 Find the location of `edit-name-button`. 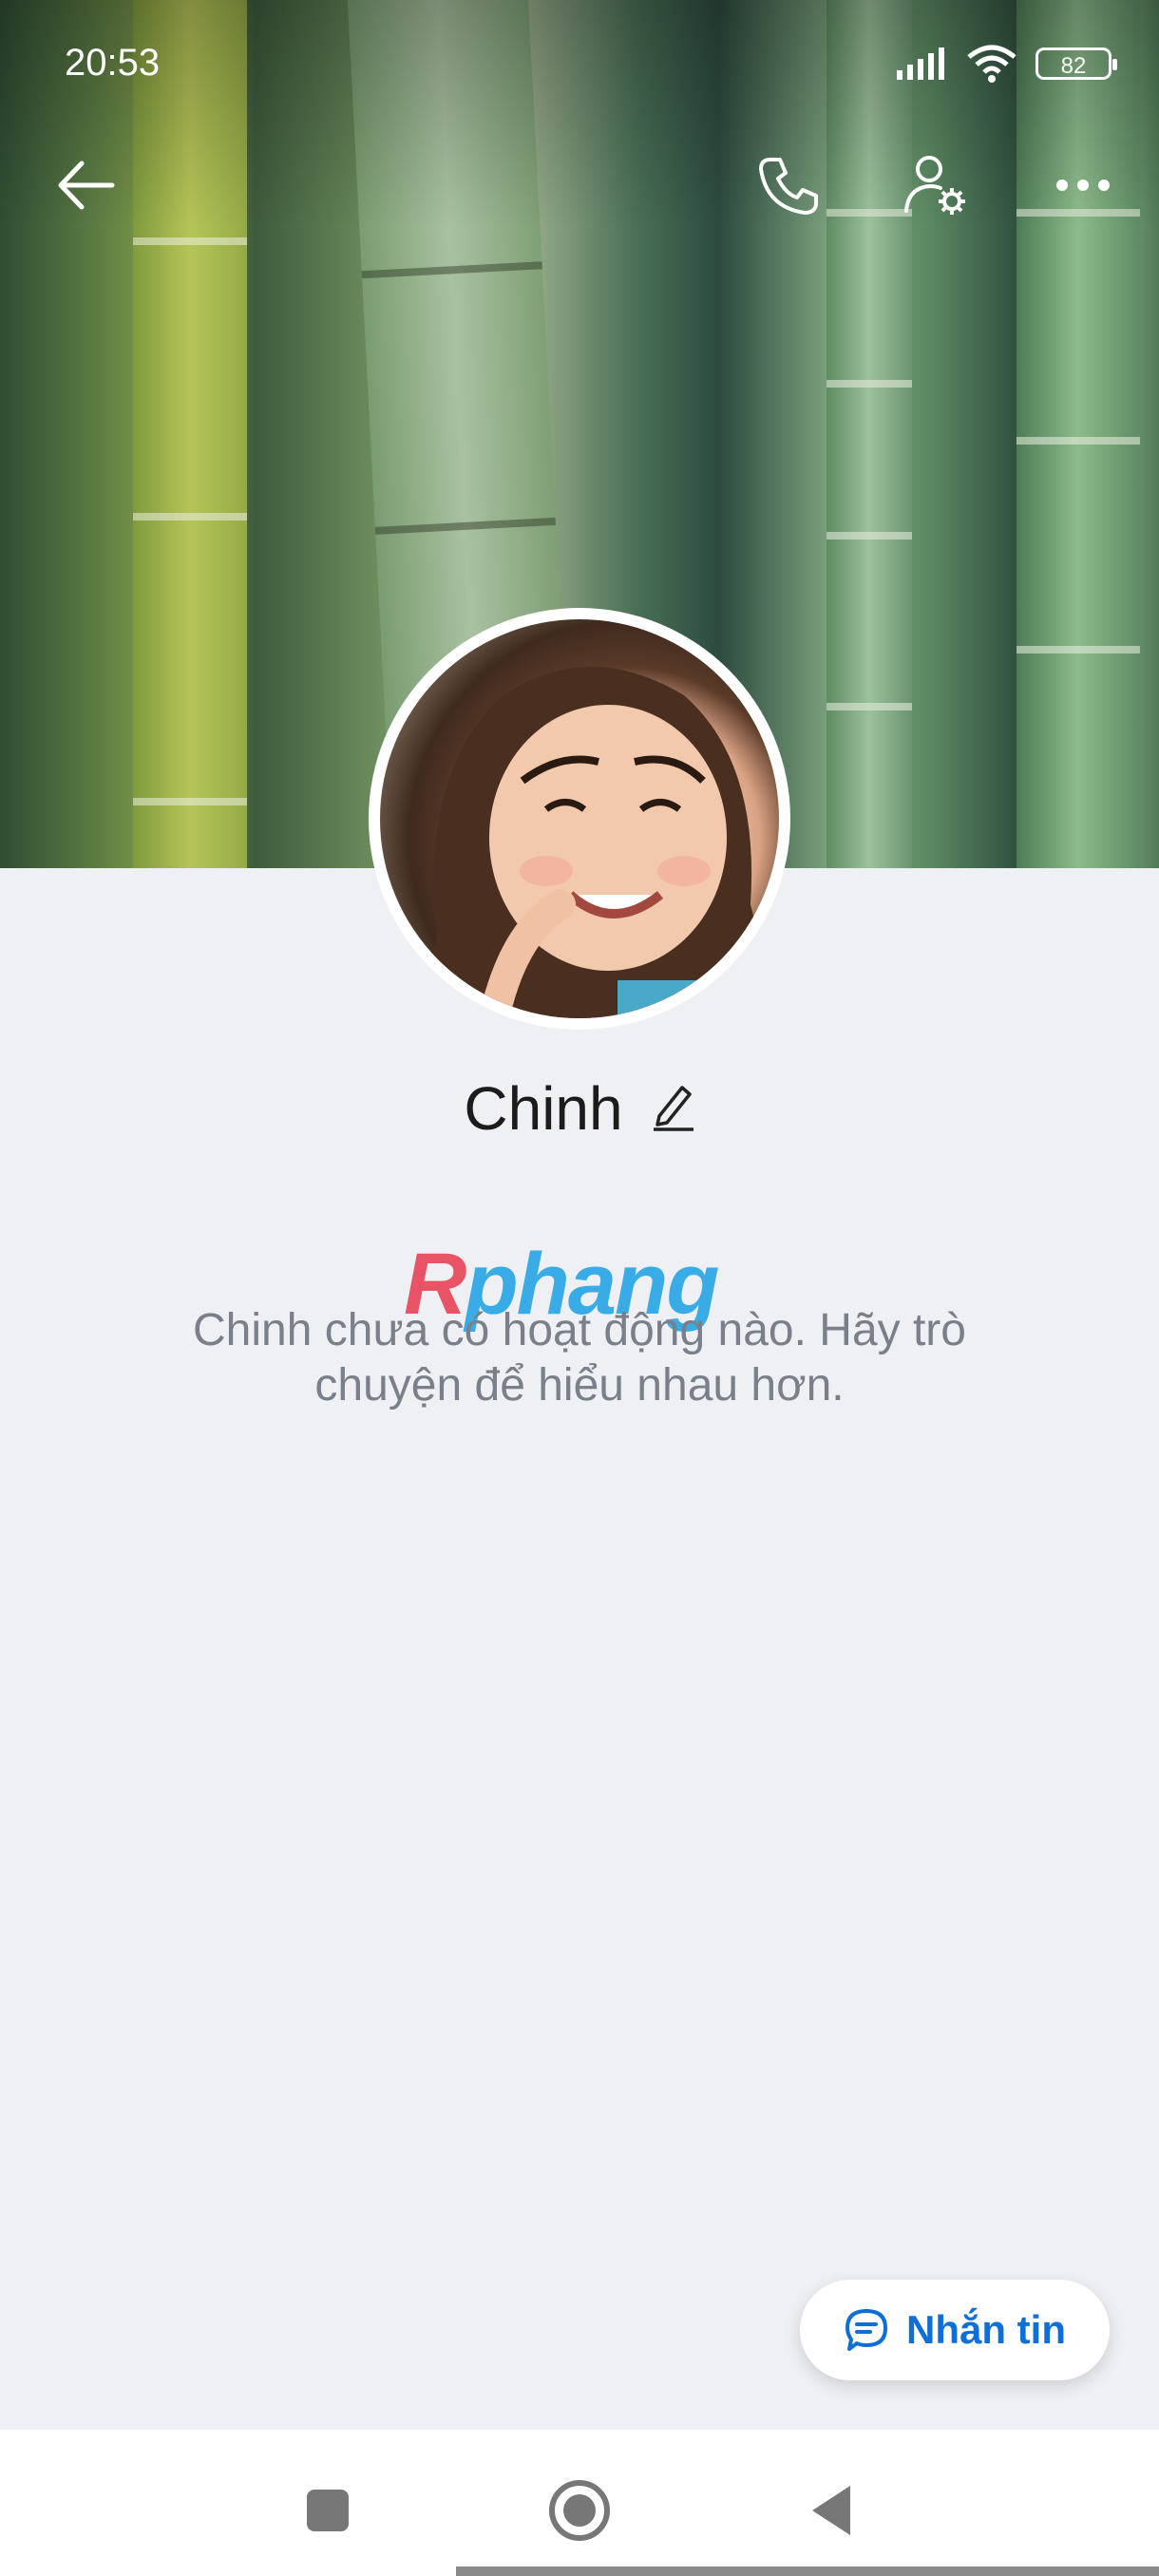

edit-name-button is located at coordinates (673, 1109).